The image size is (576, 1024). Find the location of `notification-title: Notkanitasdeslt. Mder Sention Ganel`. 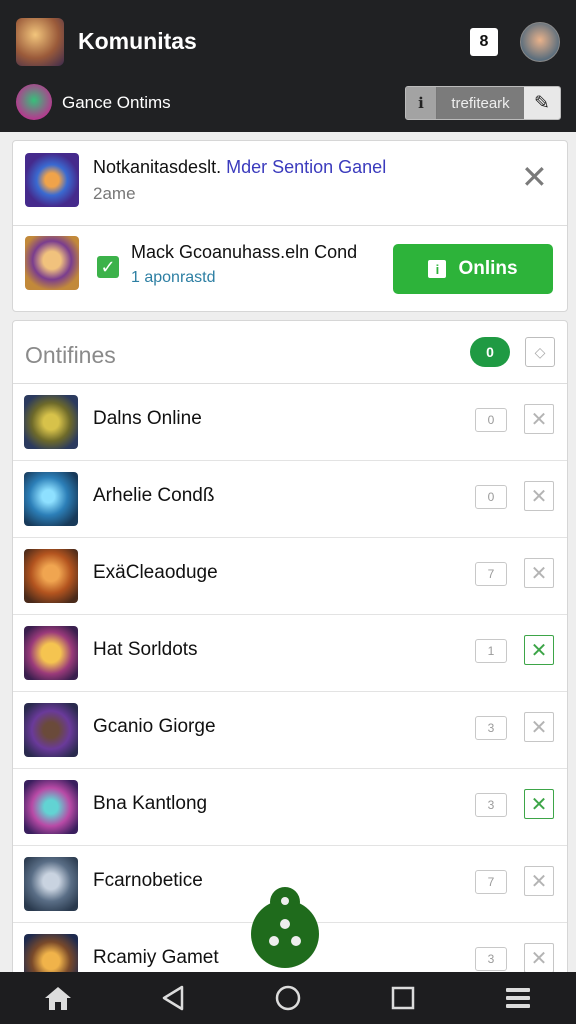

notification-title: Notkanitasdeslt. Mder Sention Ganel is located at coordinates (239, 167).